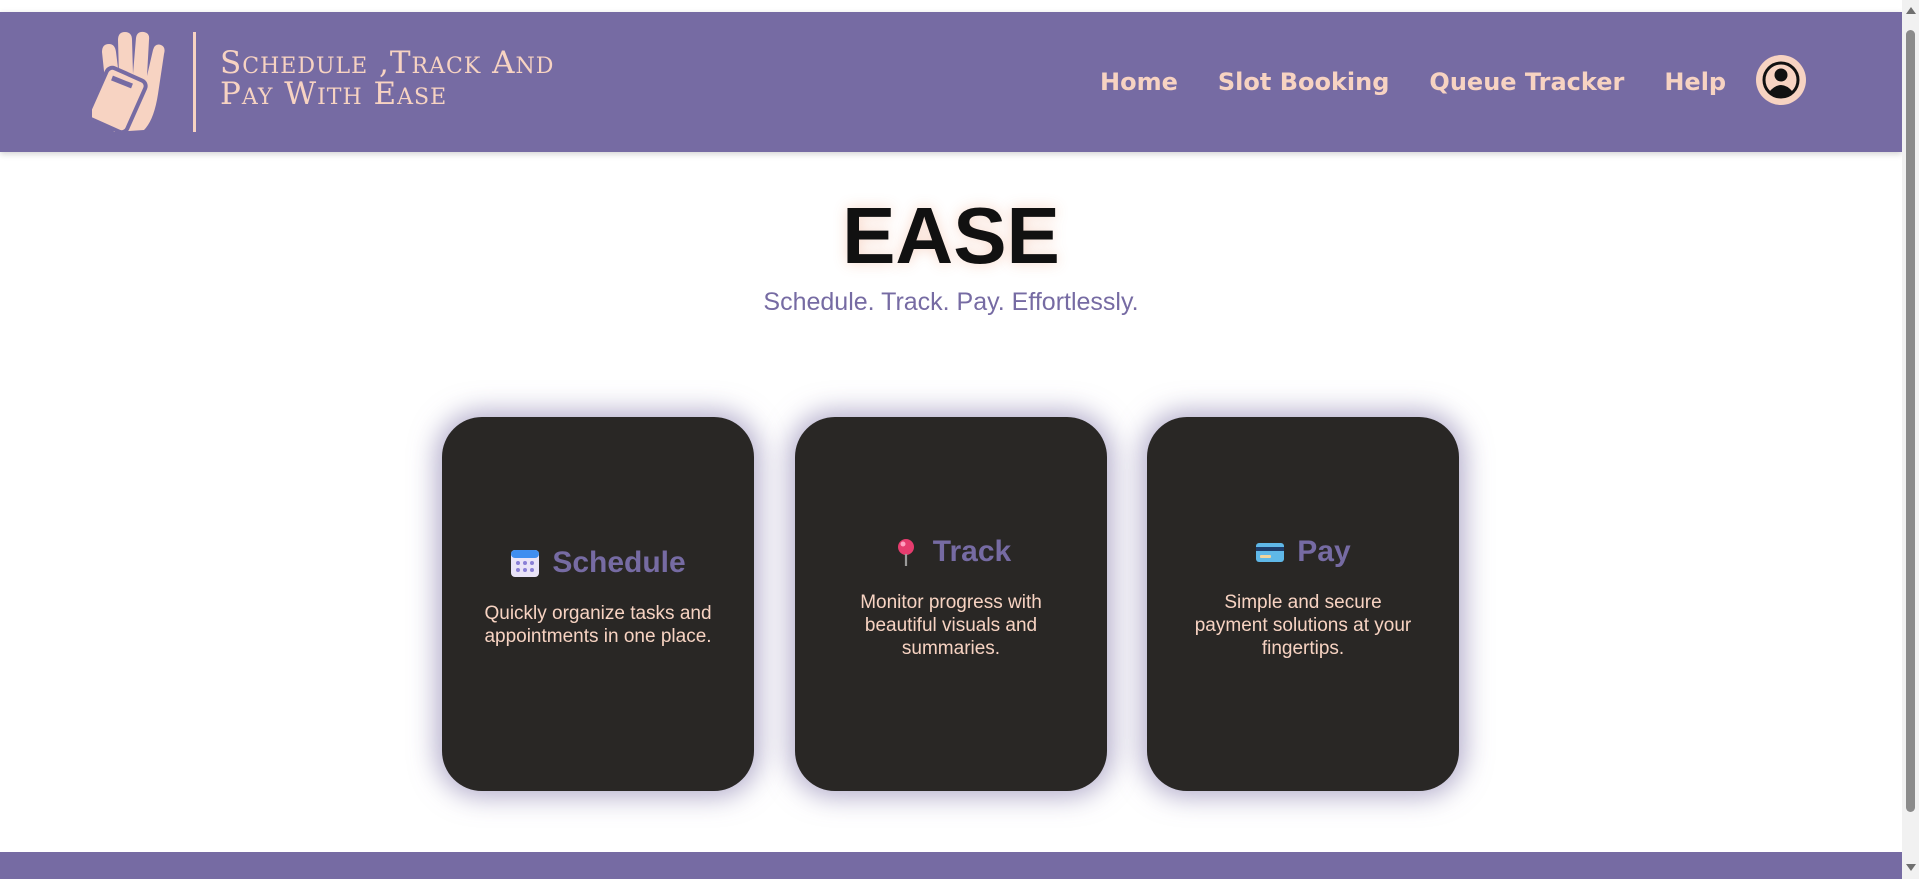  I want to click on nav-queue-tracker: Queue Tracker, so click(1526, 82).